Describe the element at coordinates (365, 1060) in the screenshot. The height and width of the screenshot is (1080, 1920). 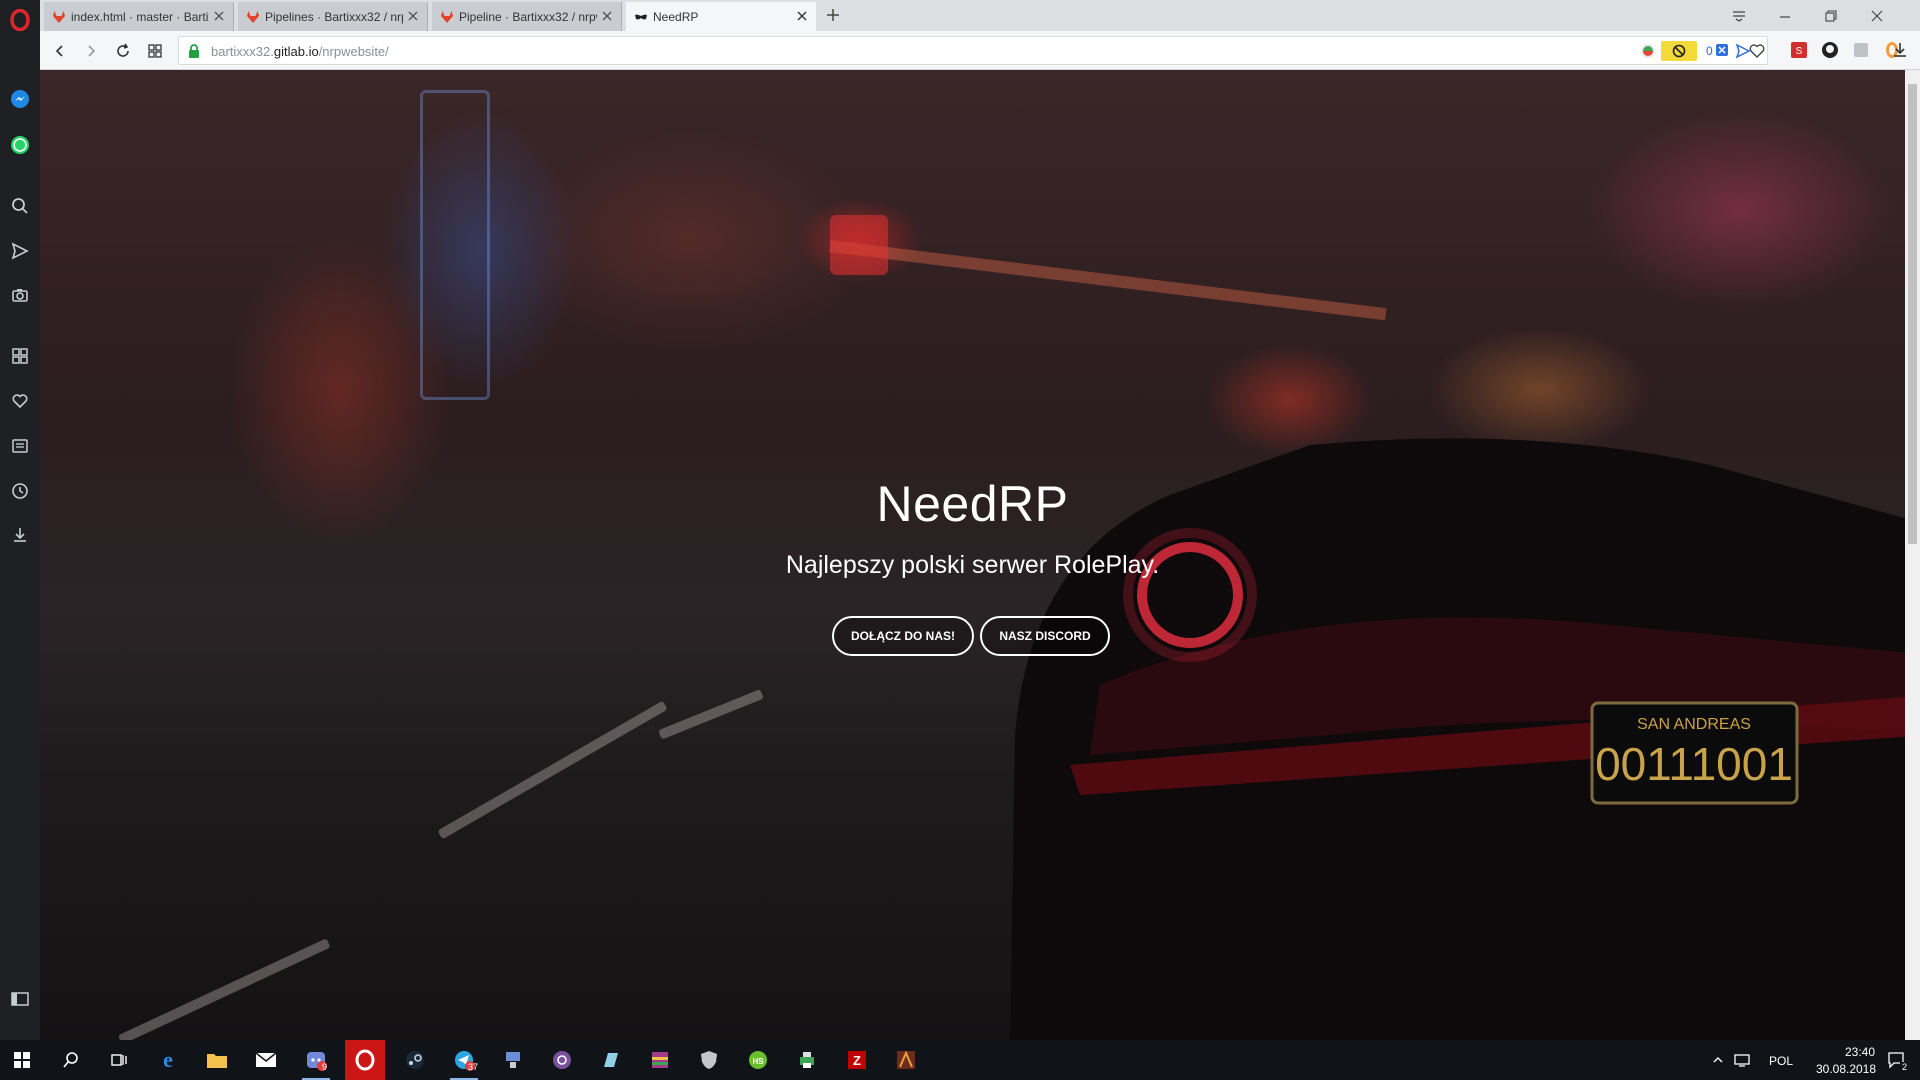
I see `opera-taskbar-icon` at that location.